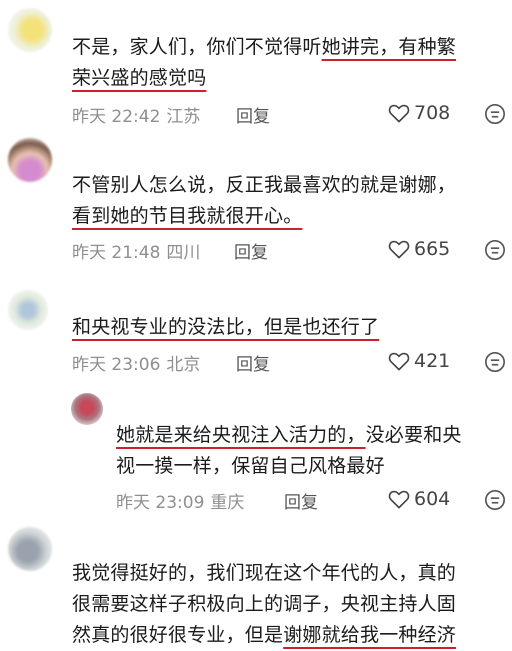 The image size is (512, 651). I want to click on text-segment: 不管别人怎么说，反正我最喜欢的就是谢娜，, so click(264, 185).